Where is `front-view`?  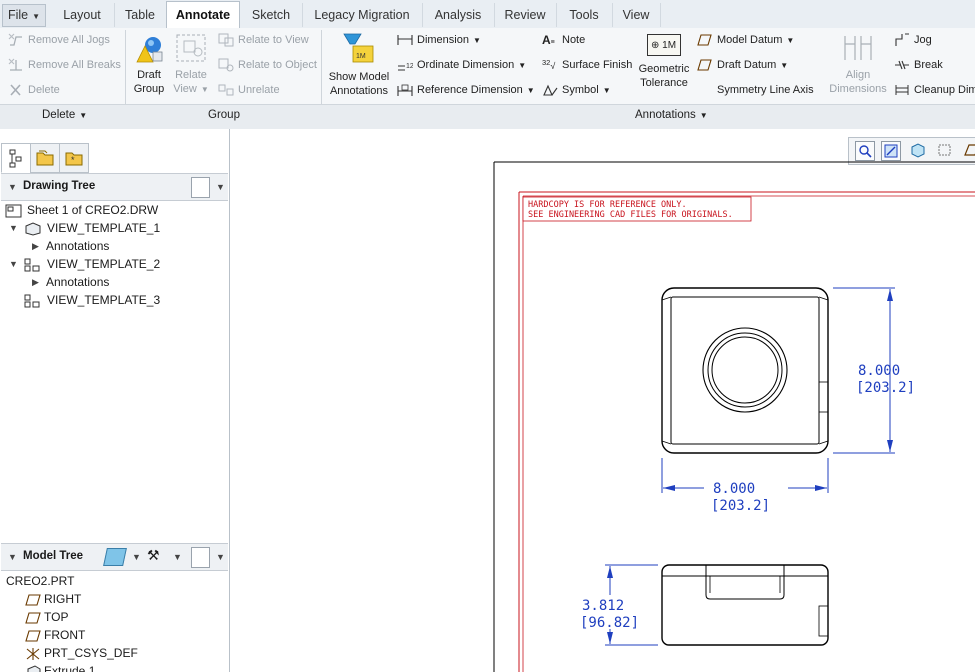
front-view is located at coordinates (745, 605).